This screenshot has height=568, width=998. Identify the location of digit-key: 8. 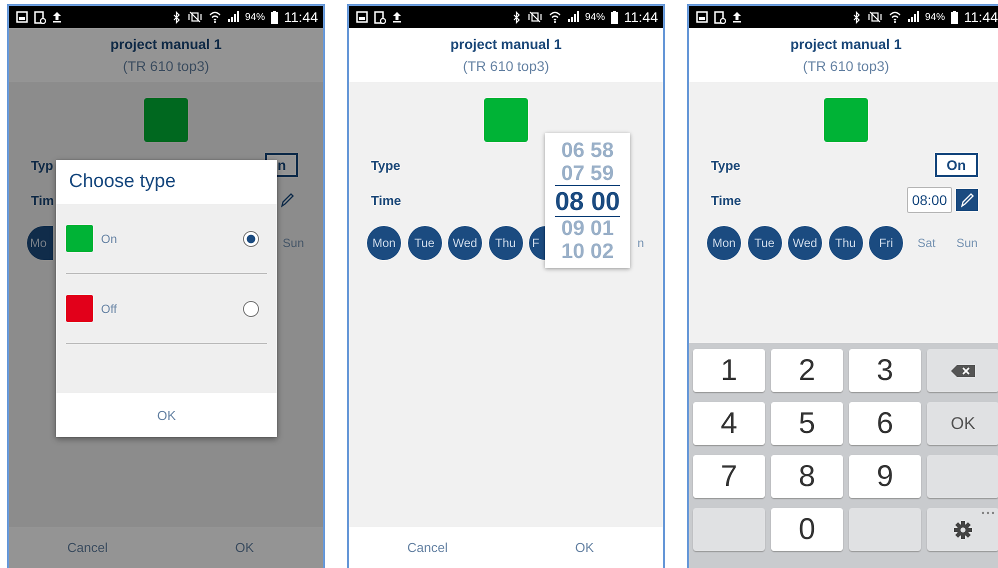
(807, 476).